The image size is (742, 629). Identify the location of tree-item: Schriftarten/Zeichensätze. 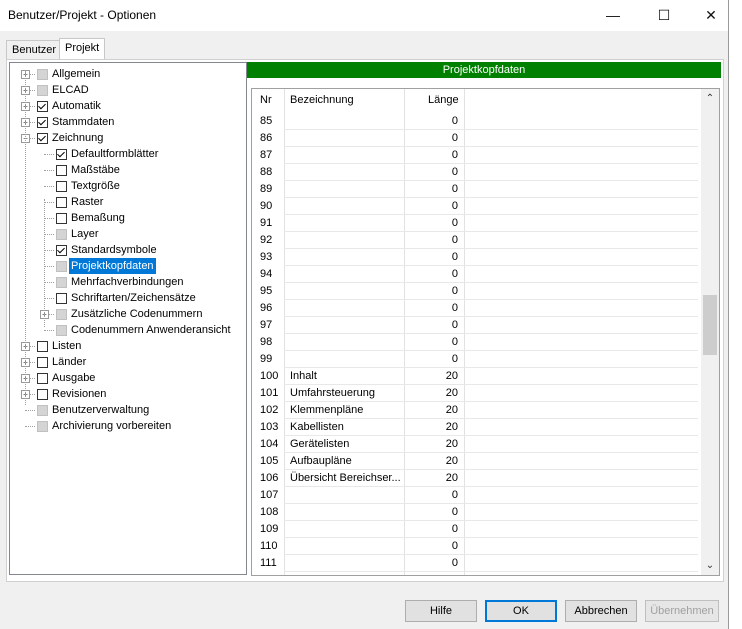
(127, 298).